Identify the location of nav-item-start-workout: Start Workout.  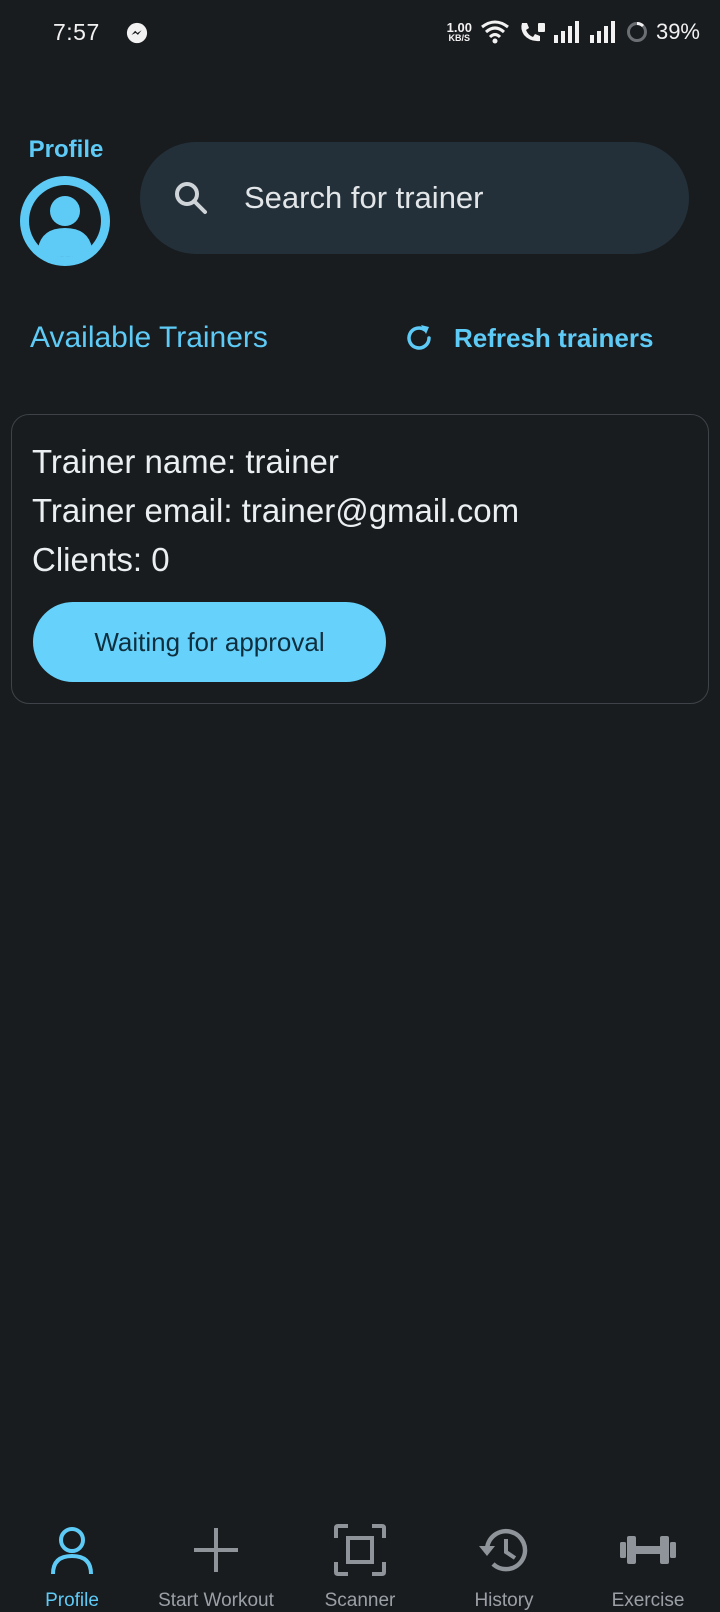
(216, 1556).